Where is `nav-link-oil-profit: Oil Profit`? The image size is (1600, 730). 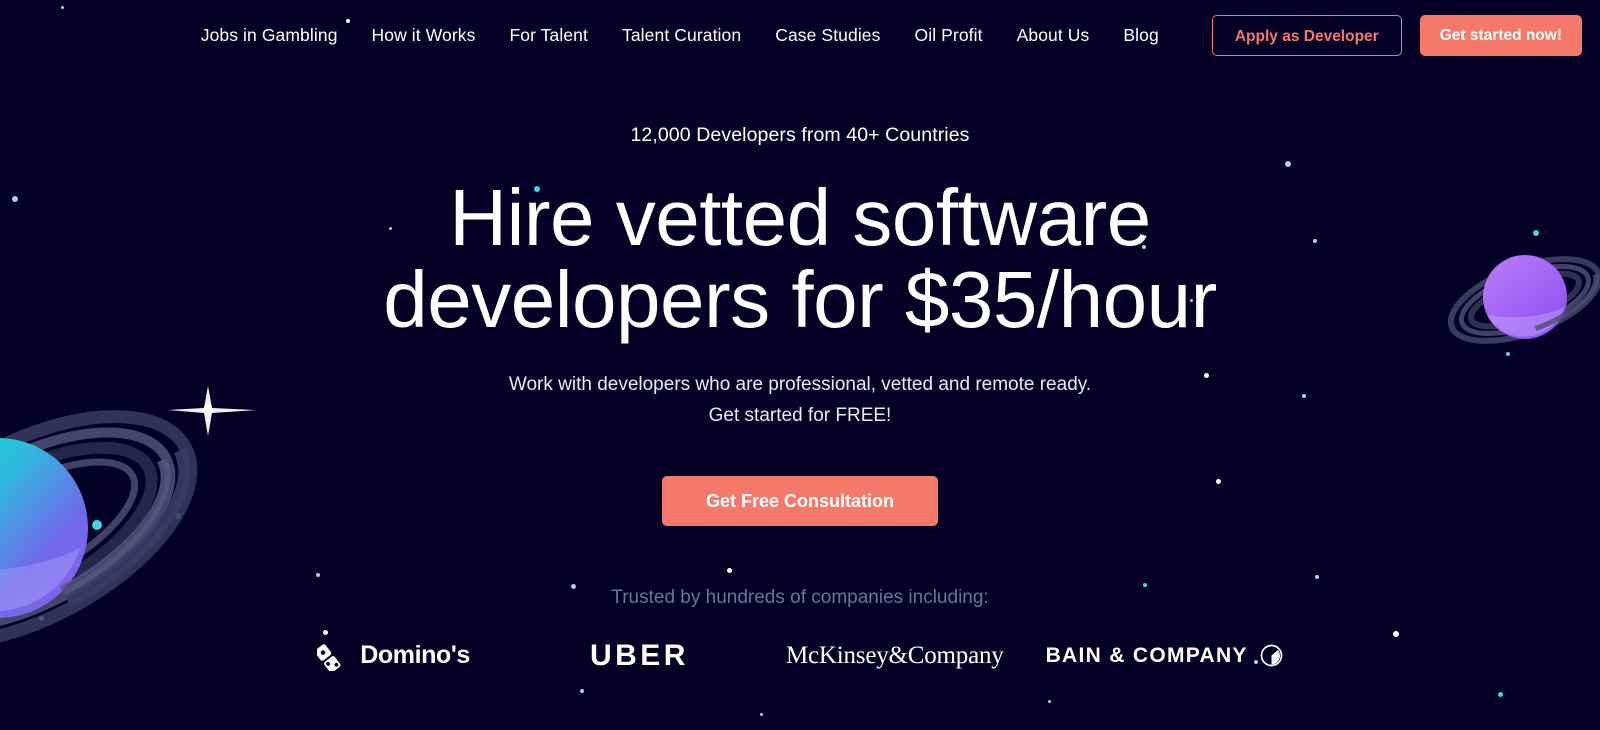
nav-link-oil-profit: Oil Profit is located at coordinates (949, 35).